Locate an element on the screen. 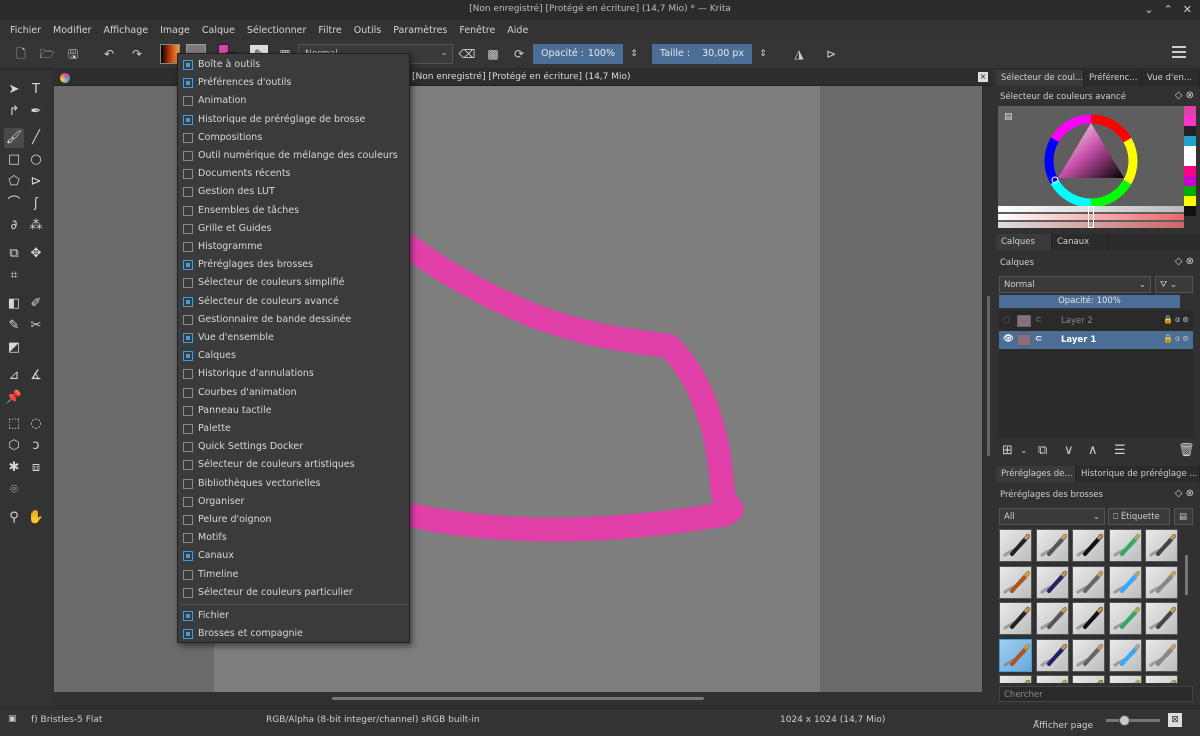  transform-tool-icon: ⧉ is located at coordinates (14, 254).